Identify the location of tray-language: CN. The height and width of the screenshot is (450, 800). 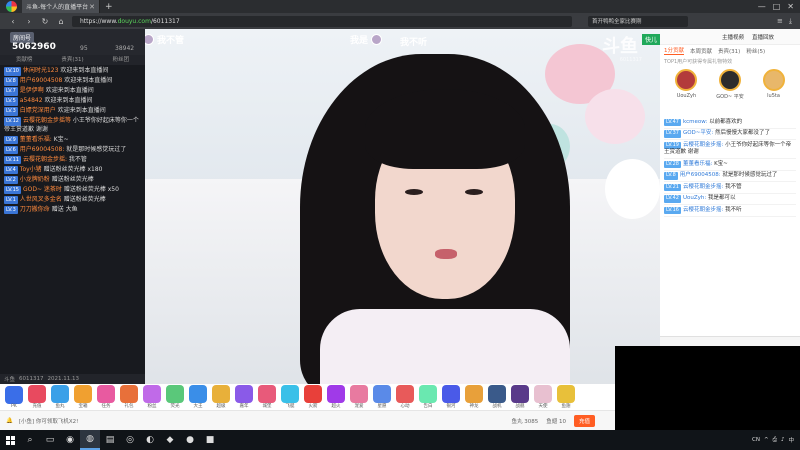
(756, 440).